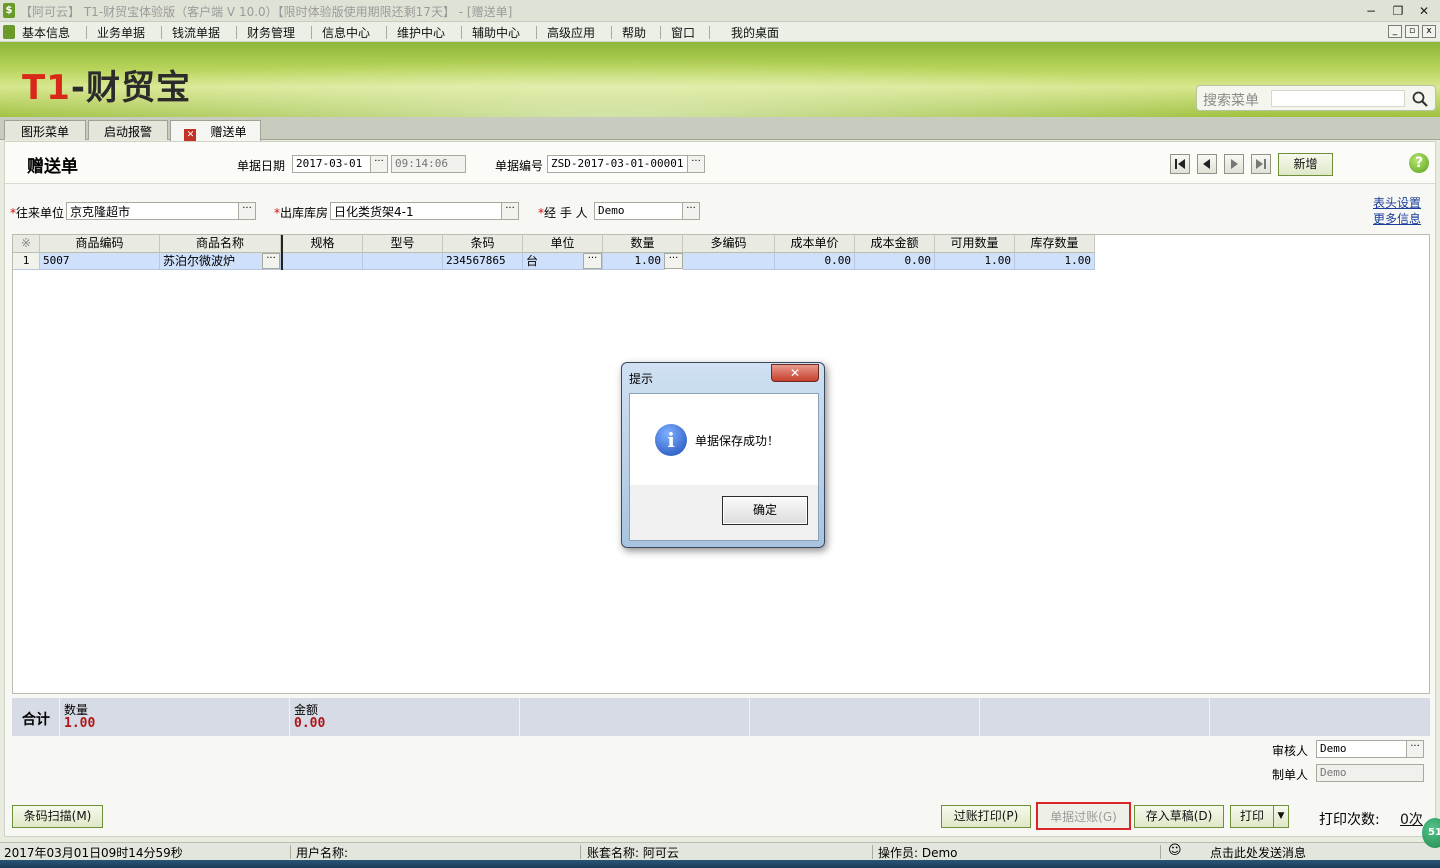 The width and height of the screenshot is (1440, 868). I want to click on col-header-barcode: 条码, so click(483, 244).